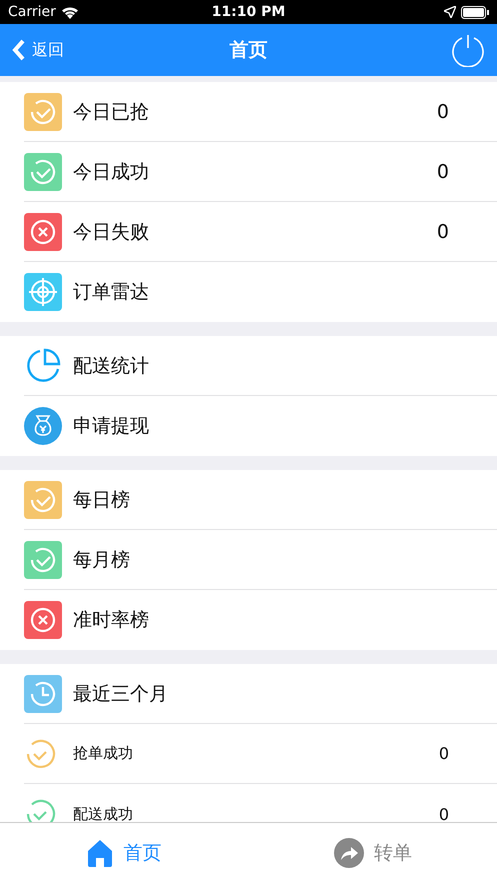 Image resolution: width=497 pixels, height=883 pixels. Describe the element at coordinates (43, 365) in the screenshot. I see `pie-chart-icon` at that location.